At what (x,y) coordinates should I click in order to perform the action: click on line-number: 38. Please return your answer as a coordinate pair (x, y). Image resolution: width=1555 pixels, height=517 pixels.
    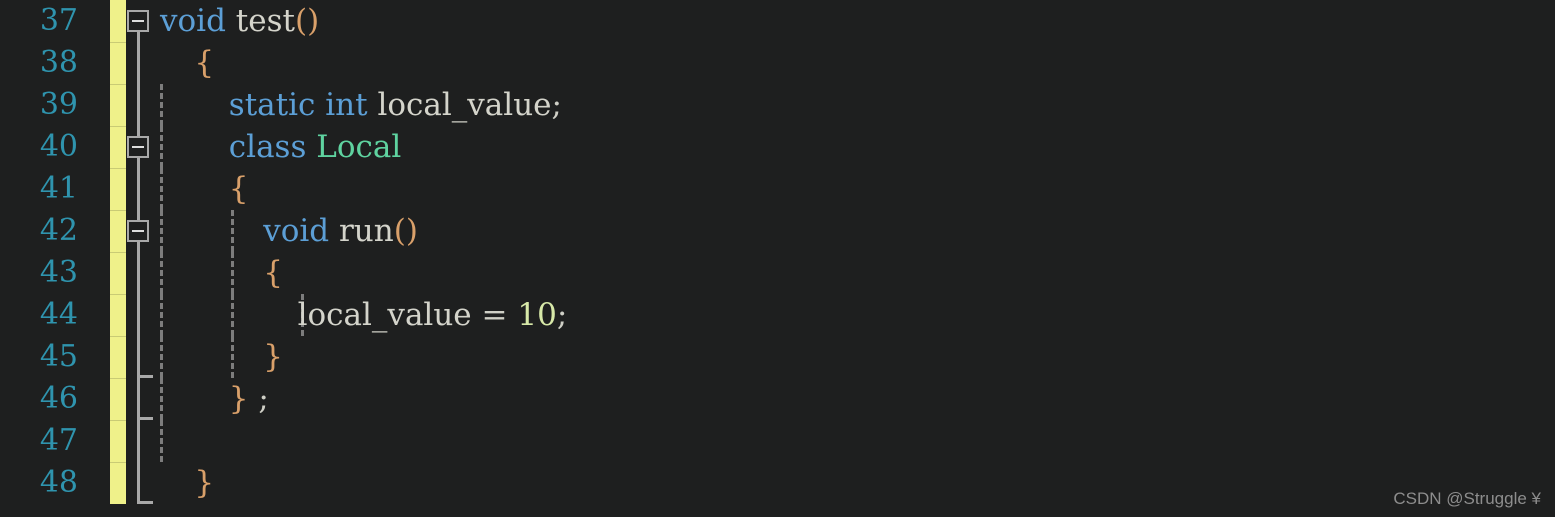
    Looking at the image, I should click on (39, 63).